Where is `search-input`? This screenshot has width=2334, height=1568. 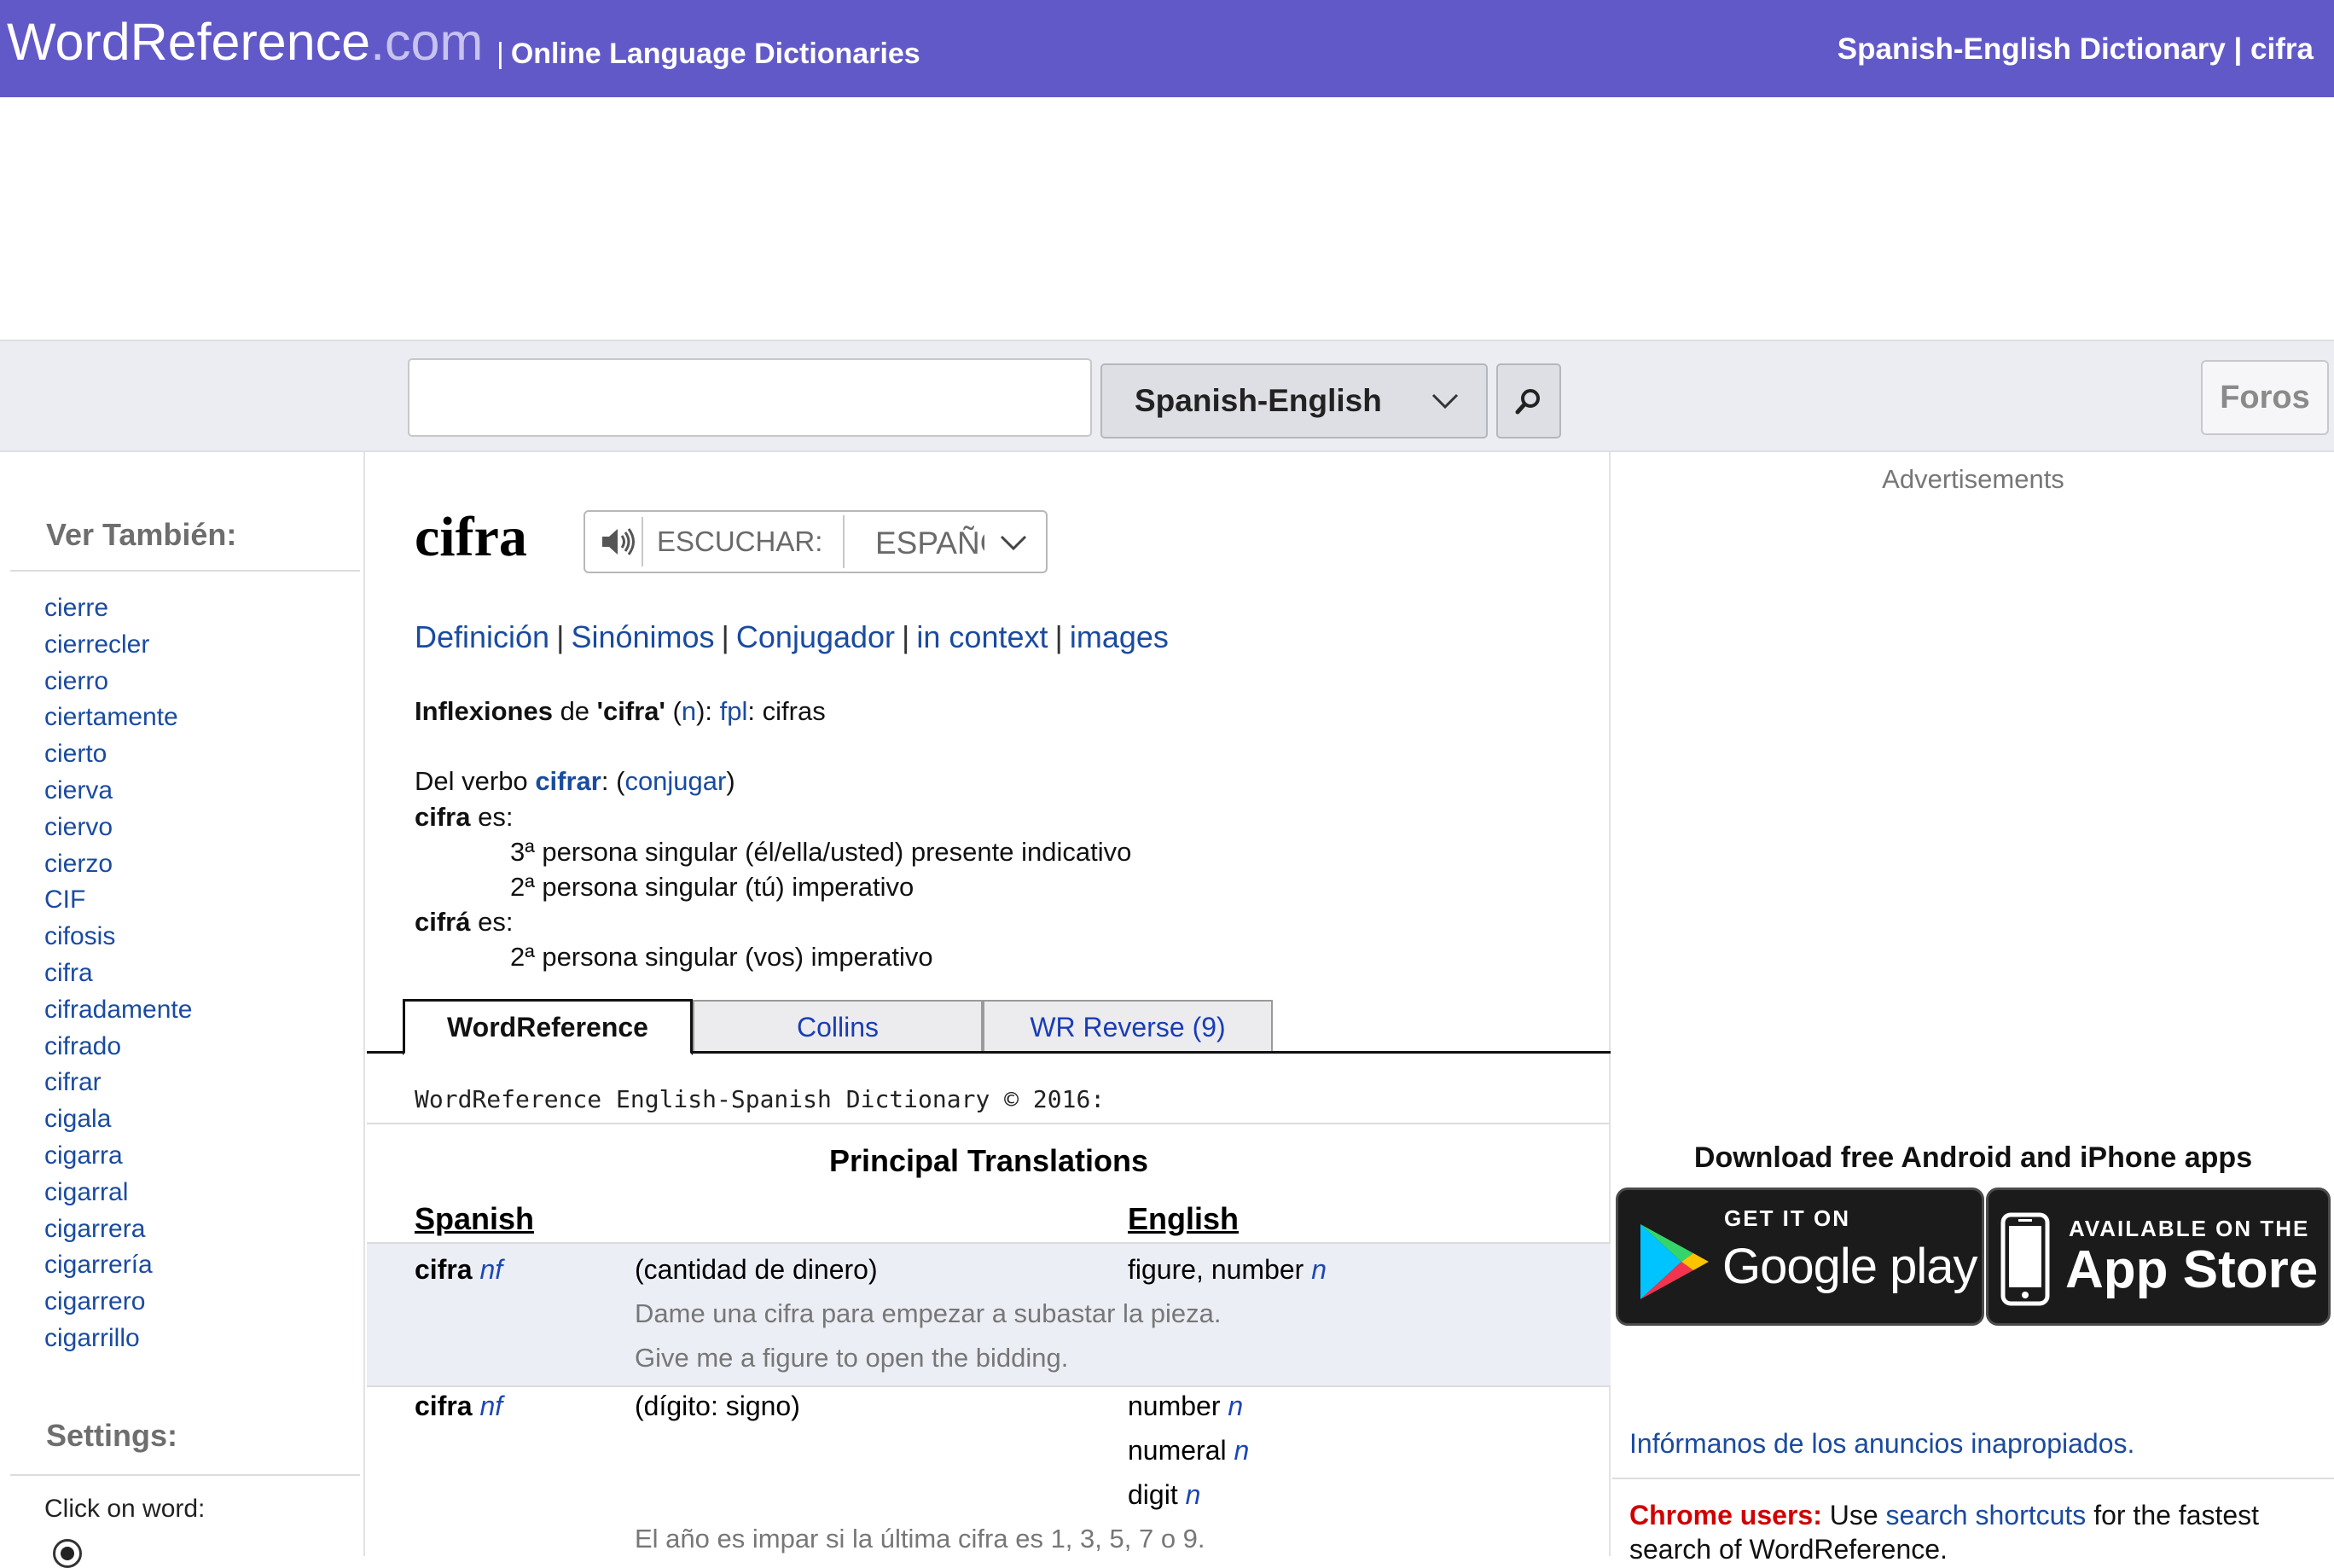
search-input is located at coordinates (750, 397).